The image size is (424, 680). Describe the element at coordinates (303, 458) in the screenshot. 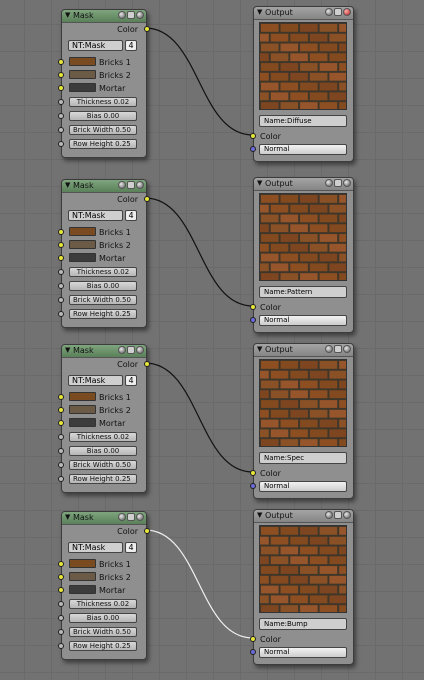

I see `output-name-field: Name:Spec` at that location.